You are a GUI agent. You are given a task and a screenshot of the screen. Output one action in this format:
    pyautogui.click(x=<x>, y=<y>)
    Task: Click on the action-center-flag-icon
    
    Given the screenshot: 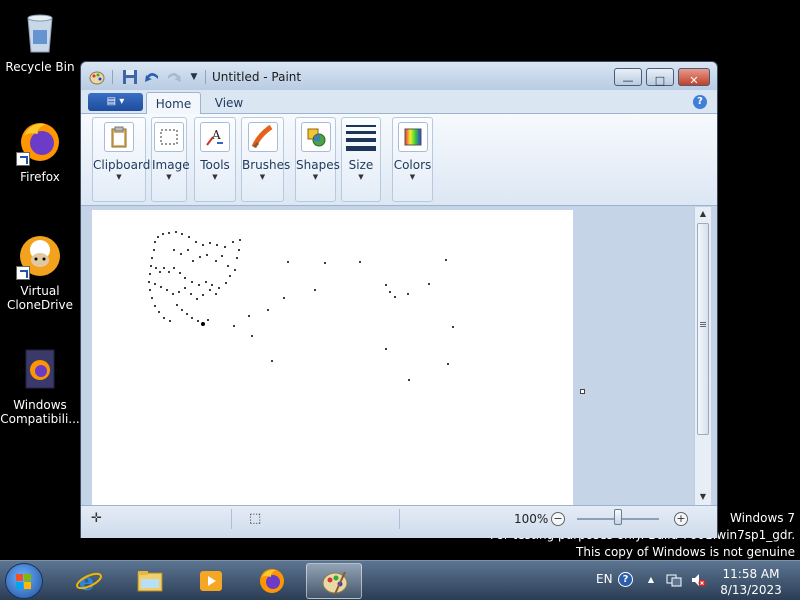 What is the action you would take?
    pyautogui.click(x=674, y=580)
    